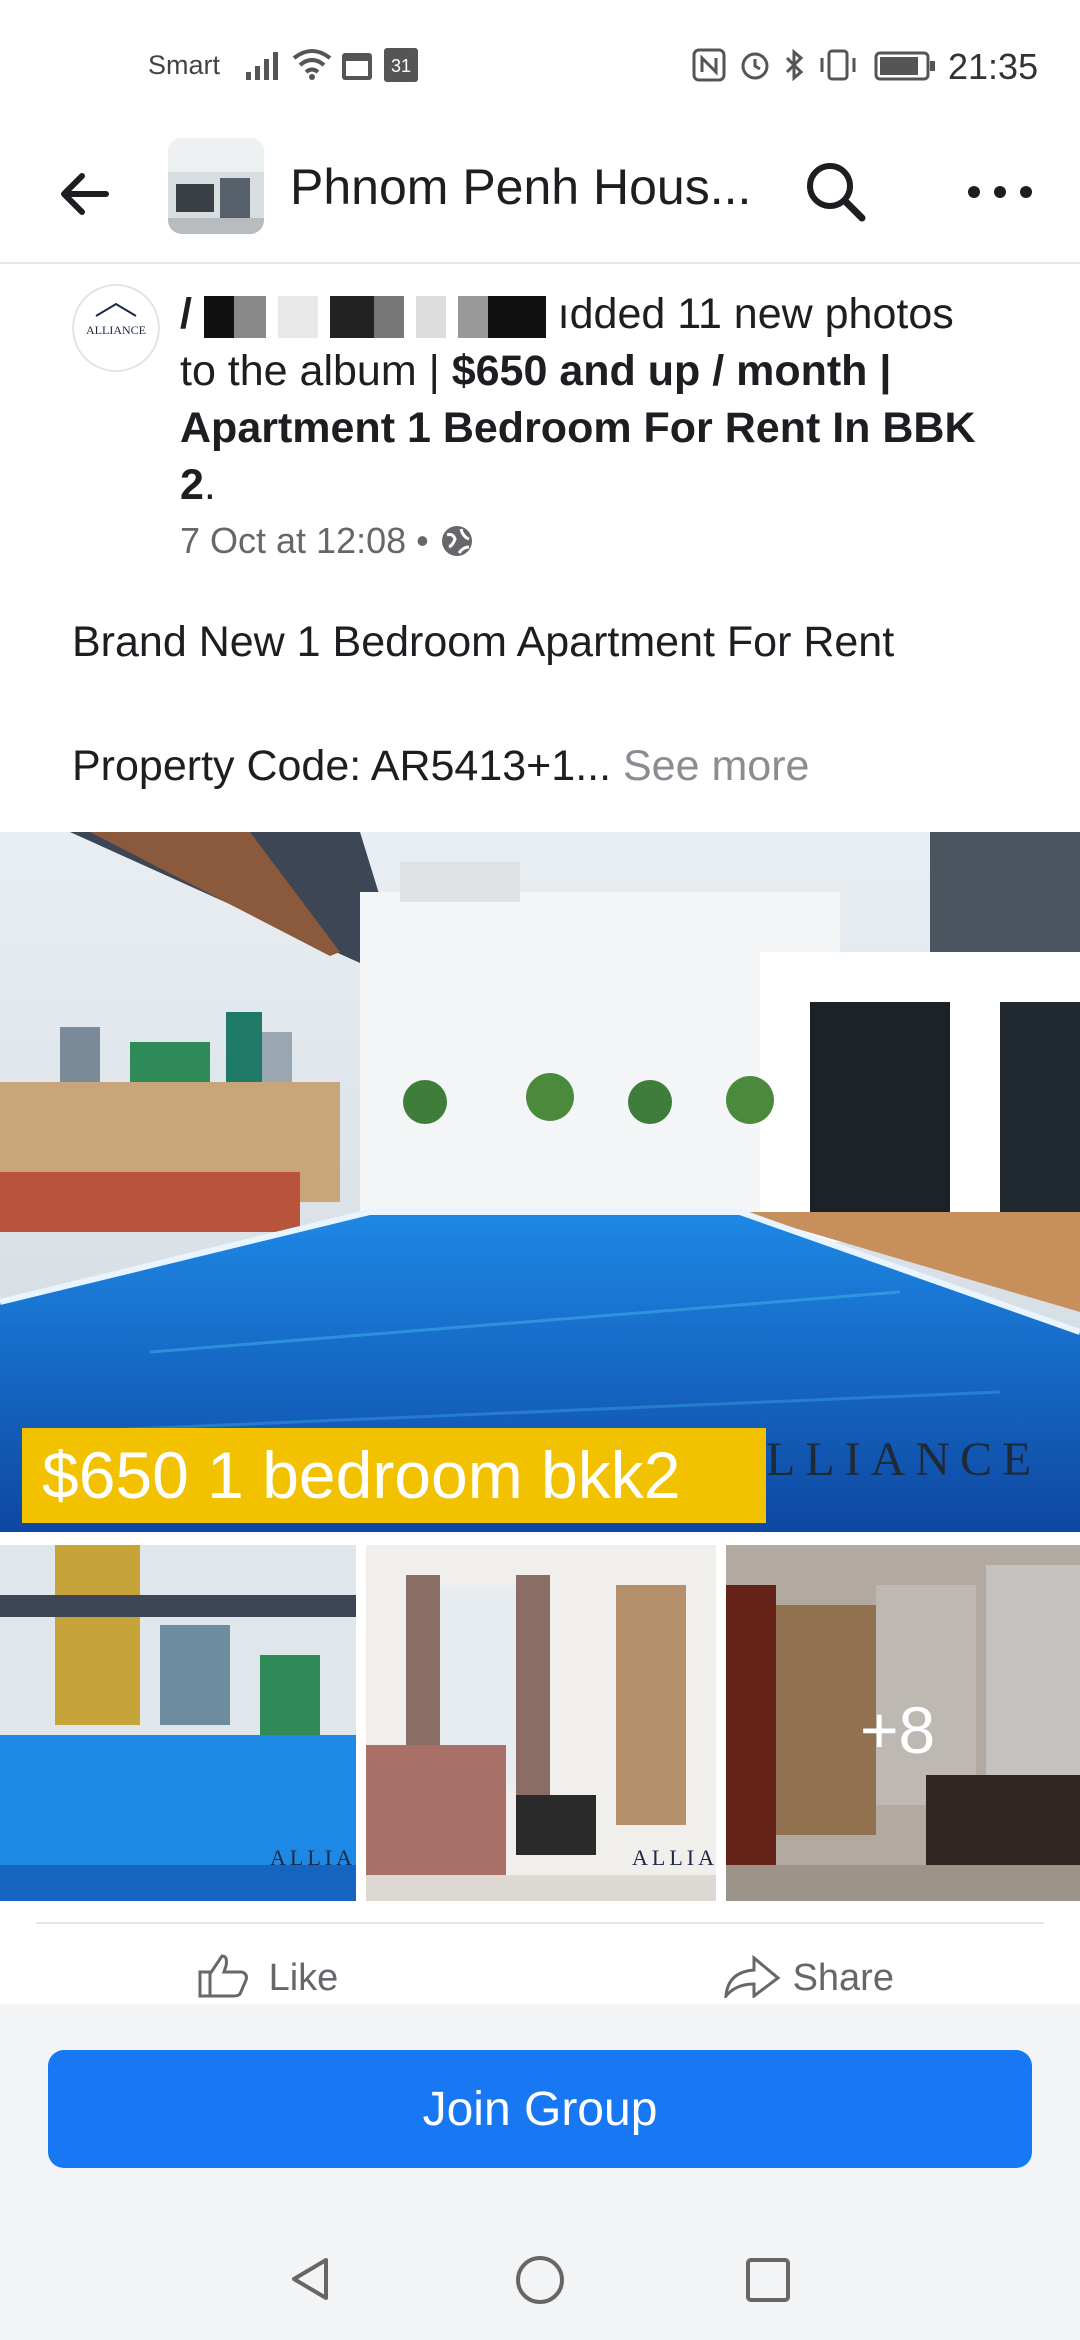  What do you see at coordinates (836, 192) in the screenshot?
I see `search-icon` at bounding box center [836, 192].